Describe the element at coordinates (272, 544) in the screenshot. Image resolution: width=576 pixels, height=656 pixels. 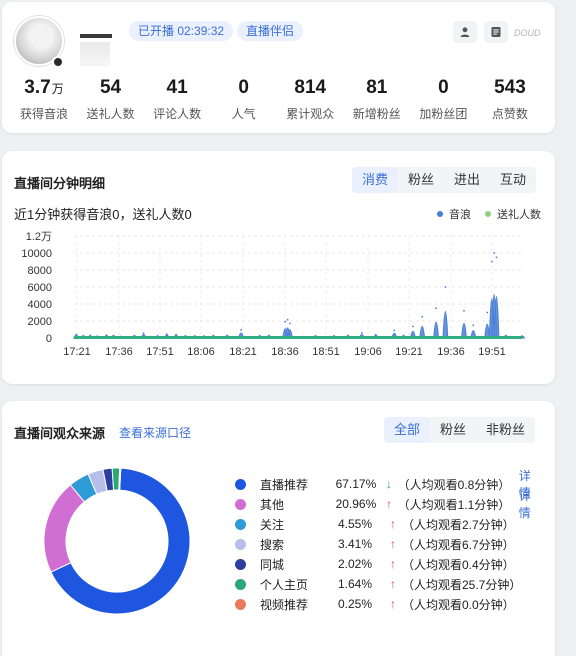
I see `source-name: 搜索` at that location.